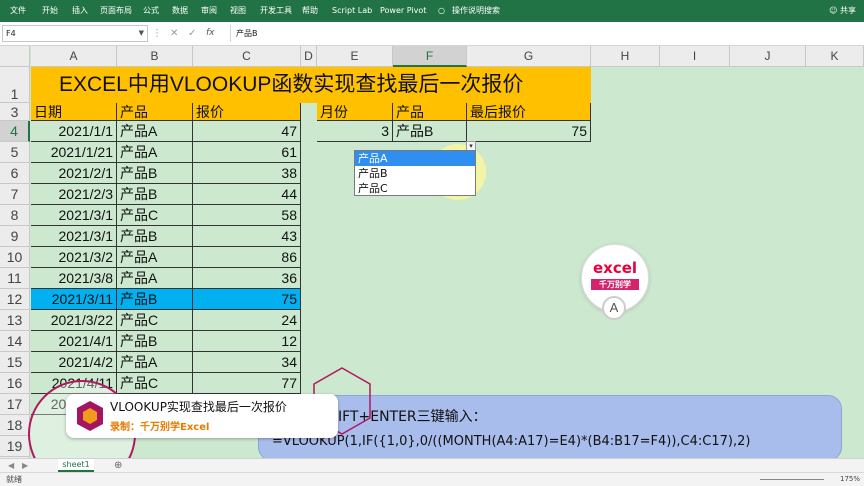 This screenshot has width=864, height=486. I want to click on price-cell: 24, so click(247, 320).